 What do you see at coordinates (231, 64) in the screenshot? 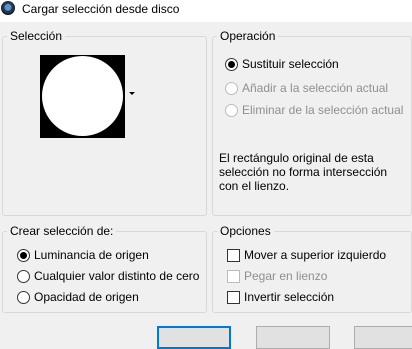
I see `radio-sustituir-button` at bounding box center [231, 64].